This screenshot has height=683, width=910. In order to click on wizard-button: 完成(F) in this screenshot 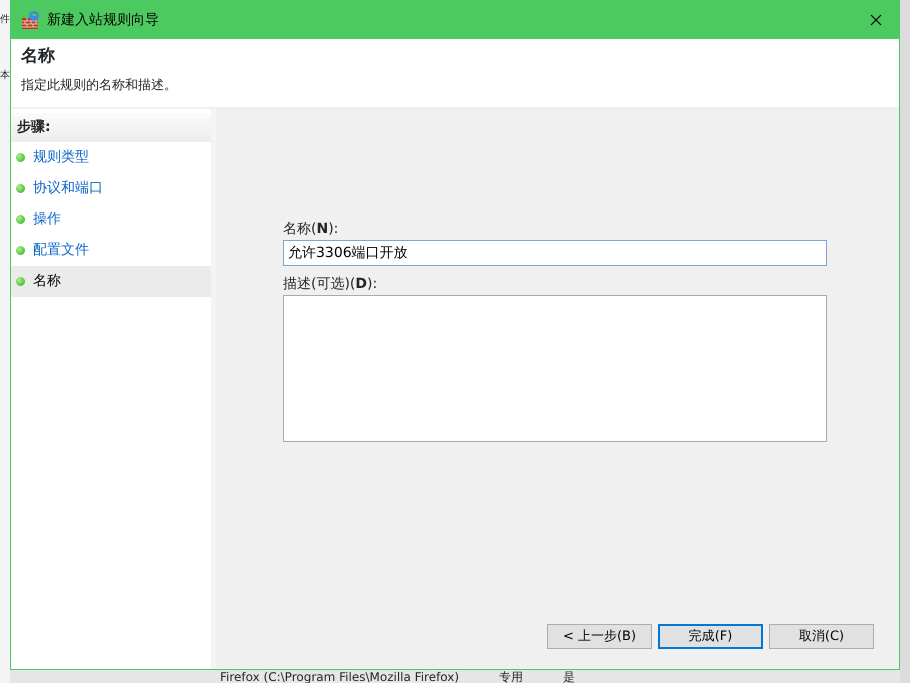, I will do `click(710, 636)`.